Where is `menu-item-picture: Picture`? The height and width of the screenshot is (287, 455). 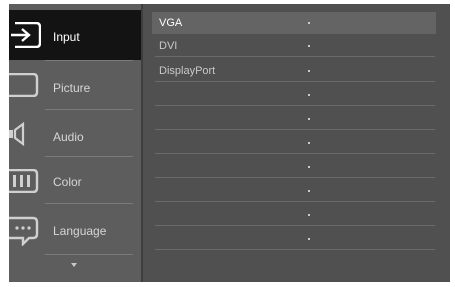 menu-item-picture: Picture is located at coordinates (75, 86).